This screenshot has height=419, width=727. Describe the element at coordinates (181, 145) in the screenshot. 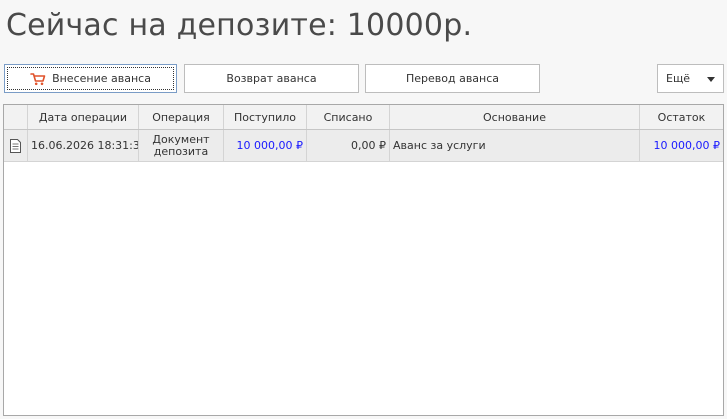

I see `operation-cell: Документ депозита` at that location.